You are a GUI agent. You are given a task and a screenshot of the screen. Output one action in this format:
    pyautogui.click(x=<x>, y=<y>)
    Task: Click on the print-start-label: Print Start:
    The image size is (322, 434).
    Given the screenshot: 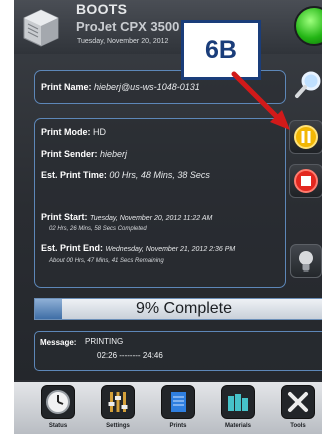 What is the action you would take?
    pyautogui.click(x=64, y=217)
    